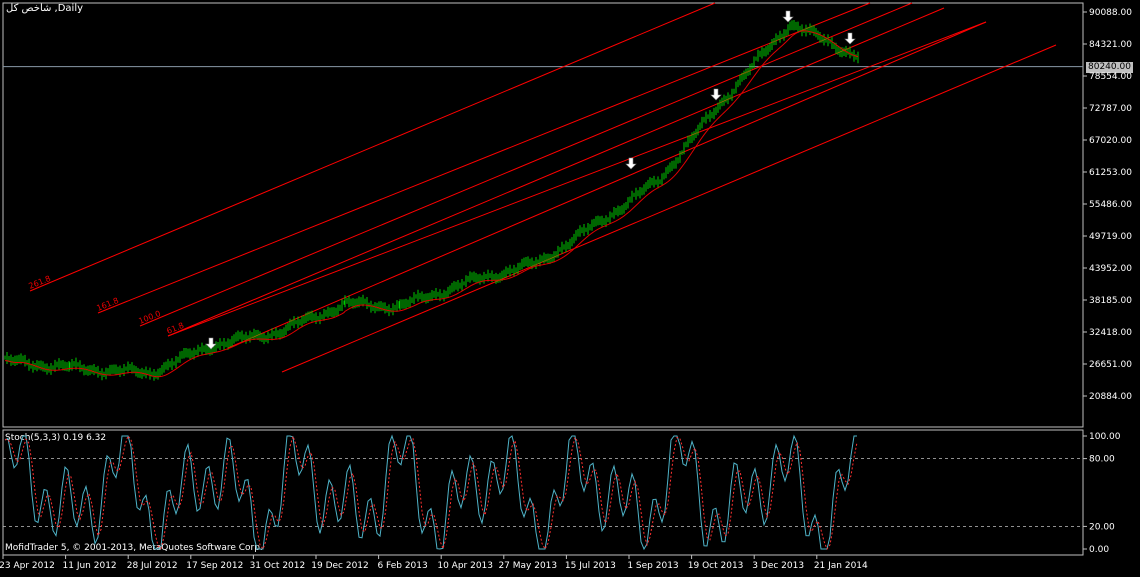 The height and width of the screenshot is (577, 1140). Describe the element at coordinates (1110, 109) in the screenshot. I see `price-axis-label: 72787.00` at that location.